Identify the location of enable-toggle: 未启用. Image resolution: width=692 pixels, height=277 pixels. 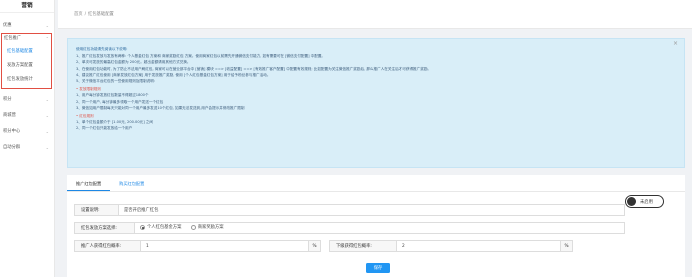
(644, 201).